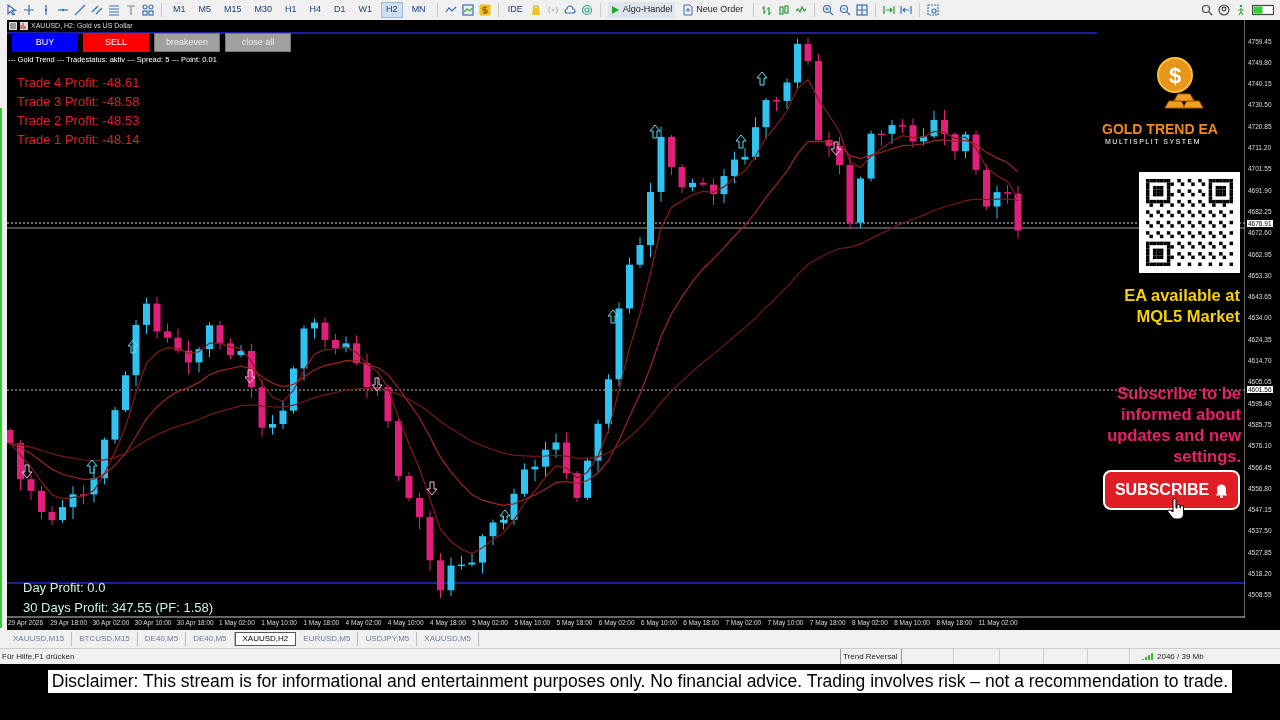 Image resolution: width=1280 pixels, height=720 pixels. What do you see at coordinates (1160, 129) in the screenshot?
I see `brand-title: GOLD TREND EA` at bounding box center [1160, 129].